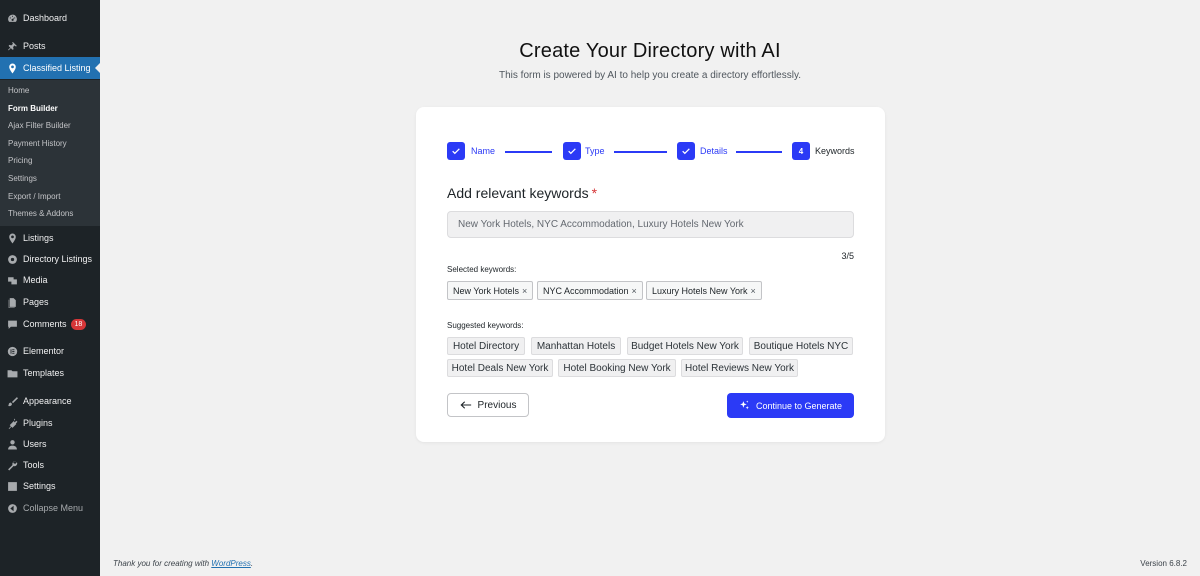 This screenshot has width=1200, height=576. Describe the element at coordinates (20, 161) in the screenshot. I see `submenu-pricing: Pricing` at that location.